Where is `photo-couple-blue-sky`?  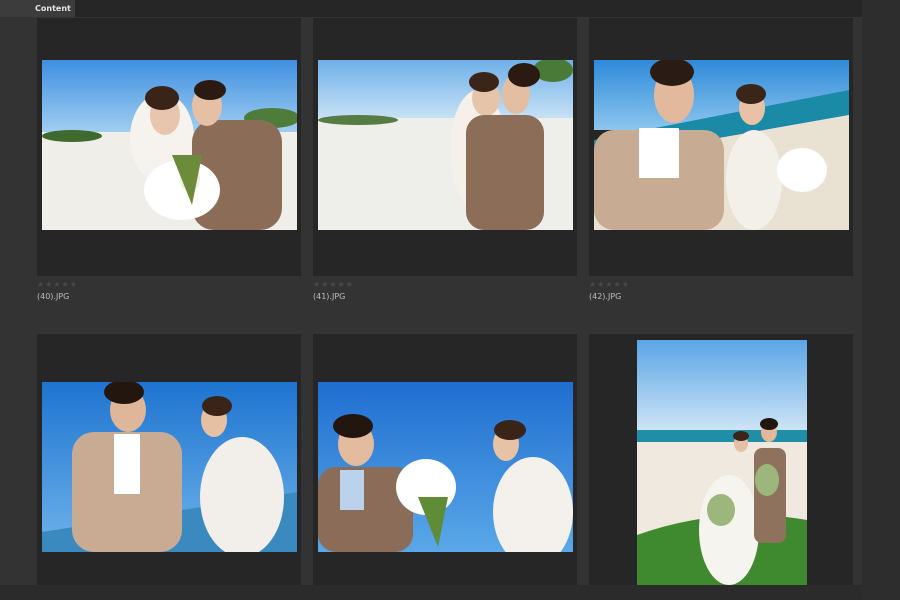 photo-couple-blue-sky is located at coordinates (169, 467).